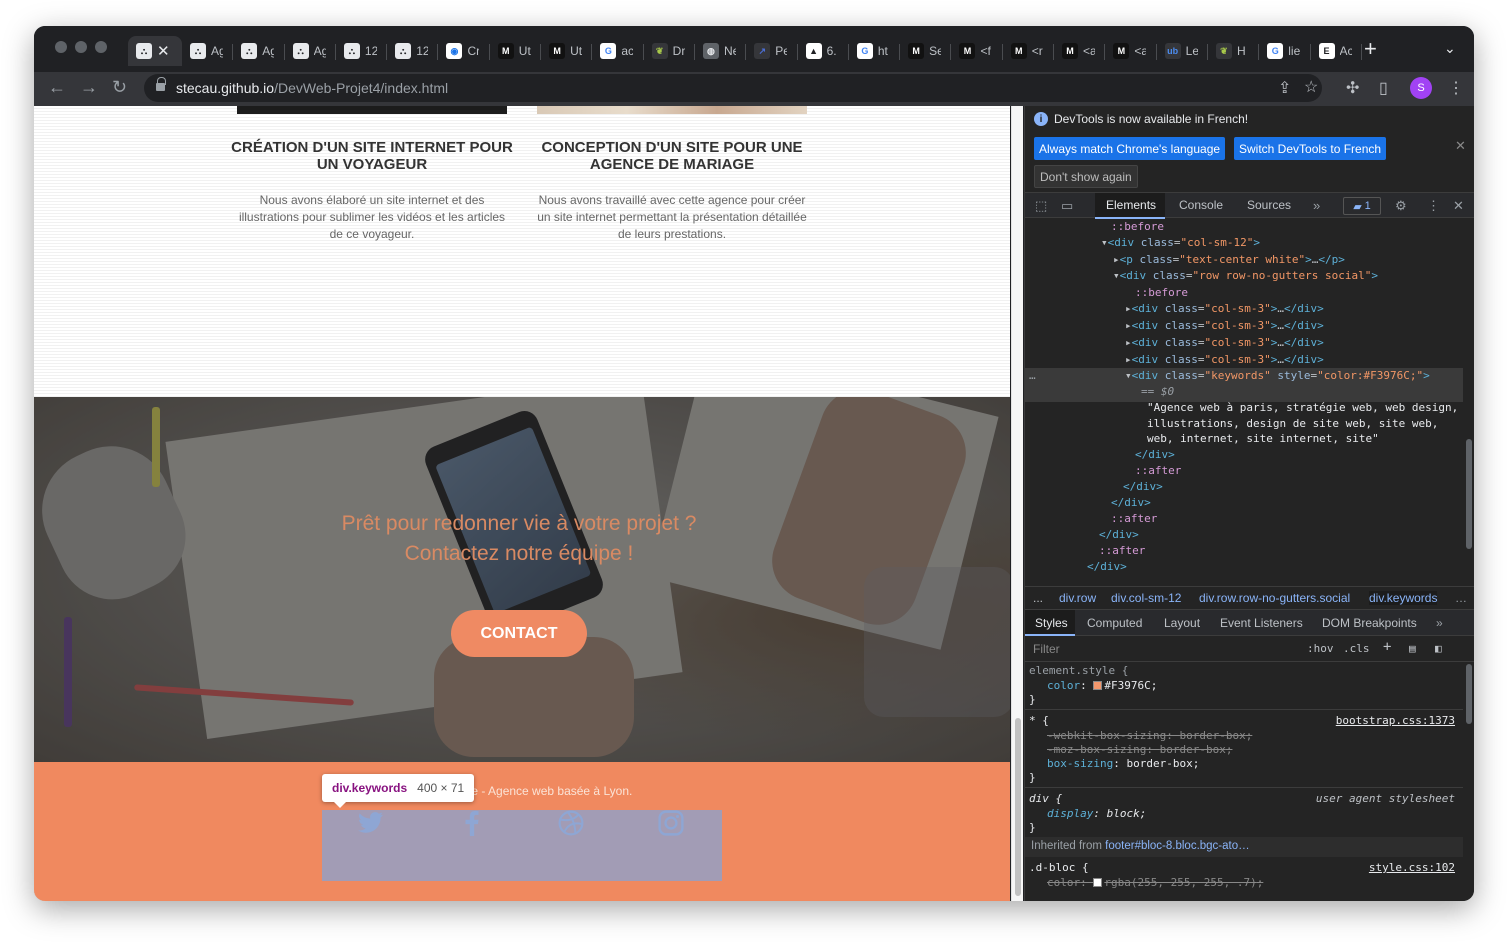 Image resolution: width=1508 pixels, height=943 pixels. Describe the element at coordinates (161, 84) in the screenshot. I see `lock-icon` at that location.